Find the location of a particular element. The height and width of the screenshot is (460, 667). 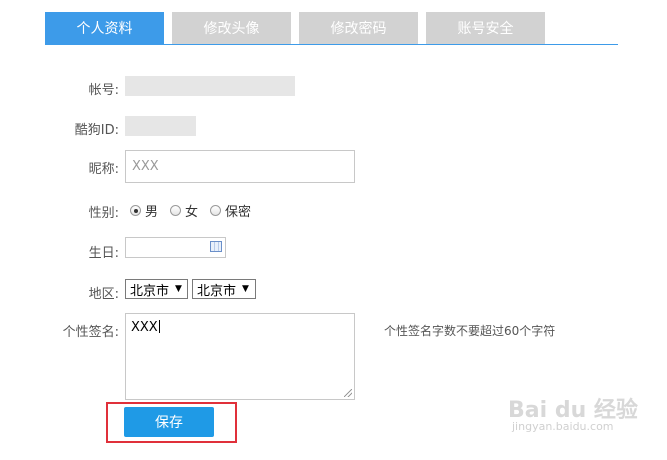

region-label: 地区: is located at coordinates (103, 294).